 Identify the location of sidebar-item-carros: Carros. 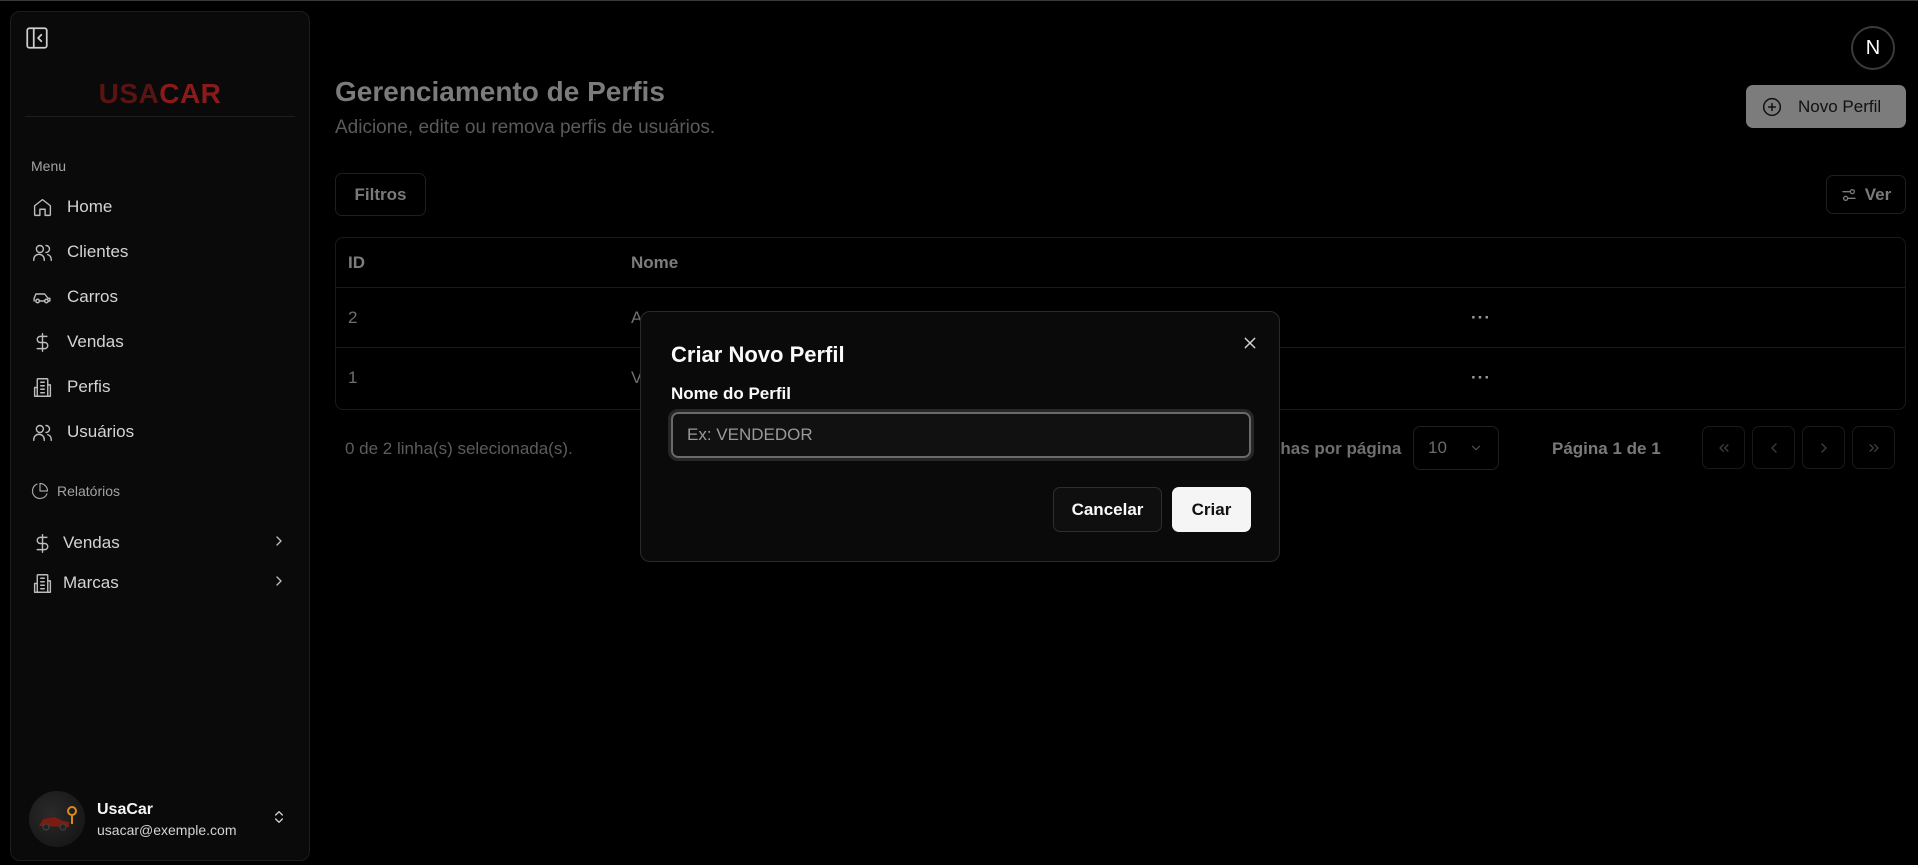
(163, 297).